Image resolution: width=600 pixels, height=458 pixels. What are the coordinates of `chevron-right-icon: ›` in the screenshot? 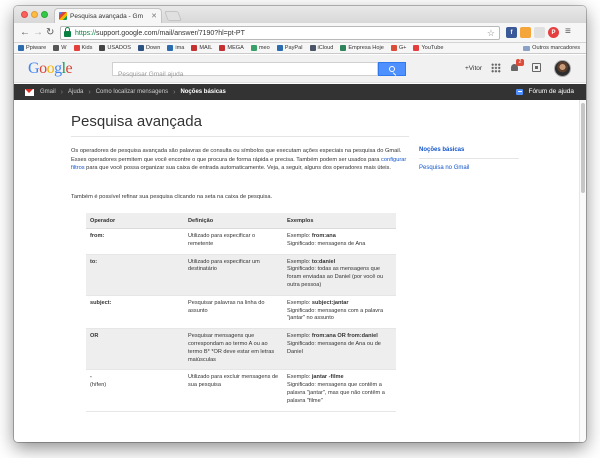 It's located at (174, 92).